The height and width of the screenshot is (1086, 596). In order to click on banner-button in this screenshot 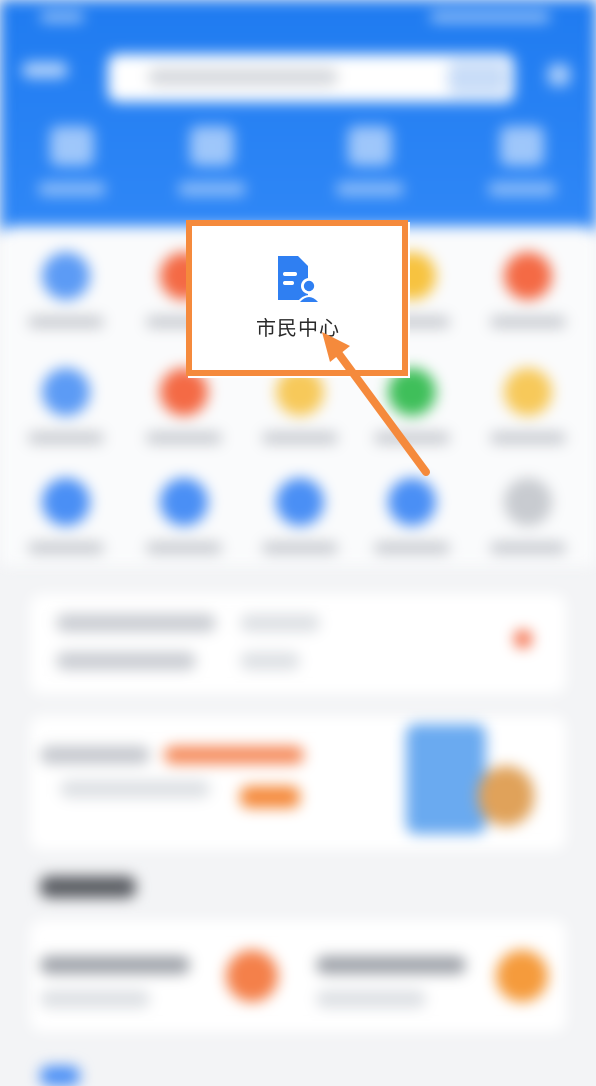, I will do `click(270, 797)`.